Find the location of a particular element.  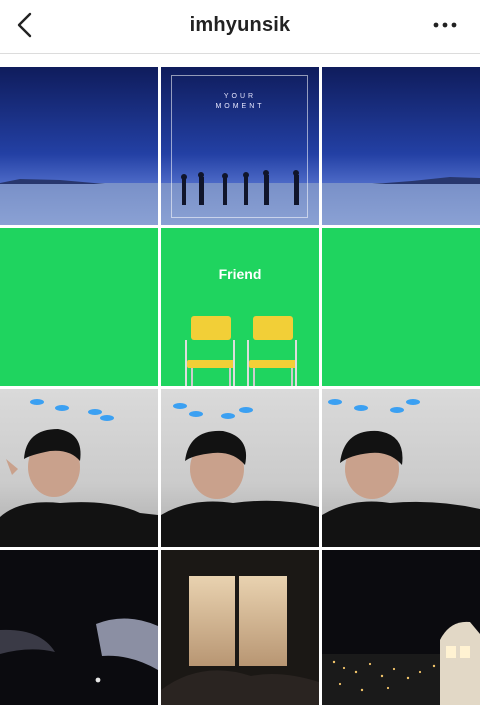

post-thumbnail: YOUR MOMENT is located at coordinates (240, 146).